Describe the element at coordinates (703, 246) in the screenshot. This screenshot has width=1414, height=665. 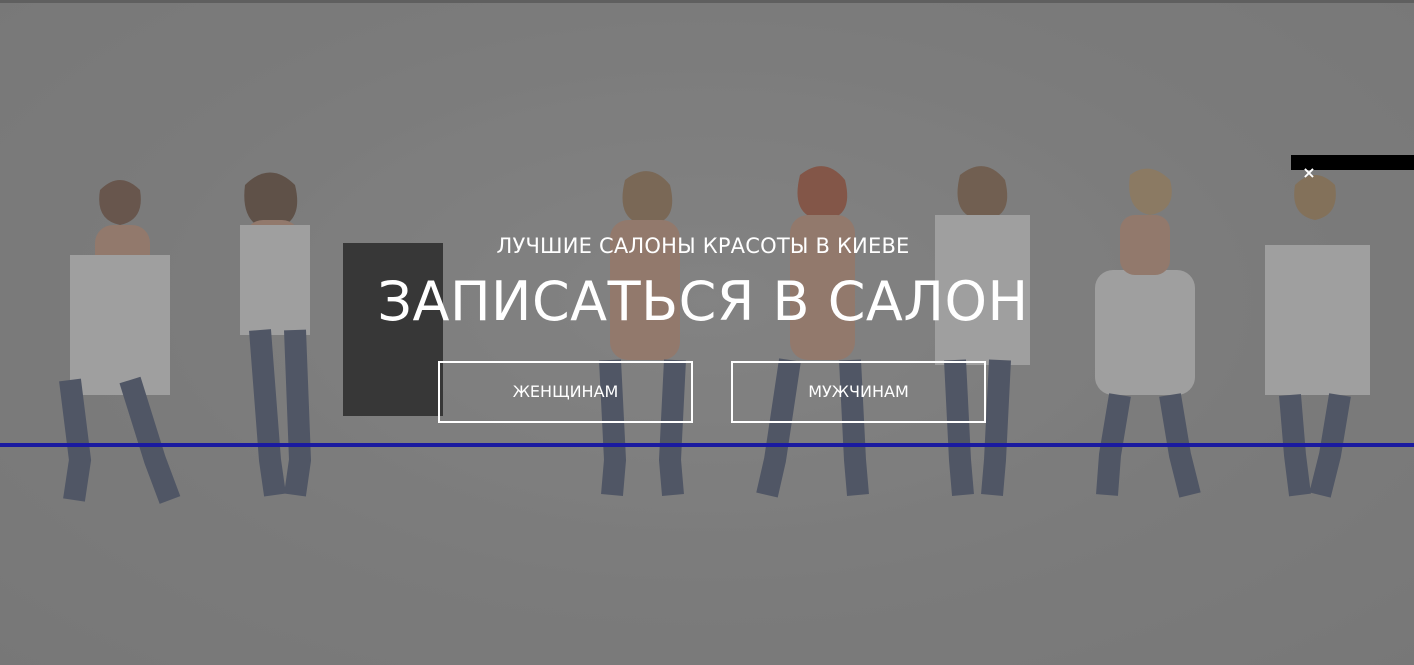
I see `hero-subtitle: ЛУЧШИЕ САЛОНЫ КРАСОТЫ В КИЕВЕ` at that location.